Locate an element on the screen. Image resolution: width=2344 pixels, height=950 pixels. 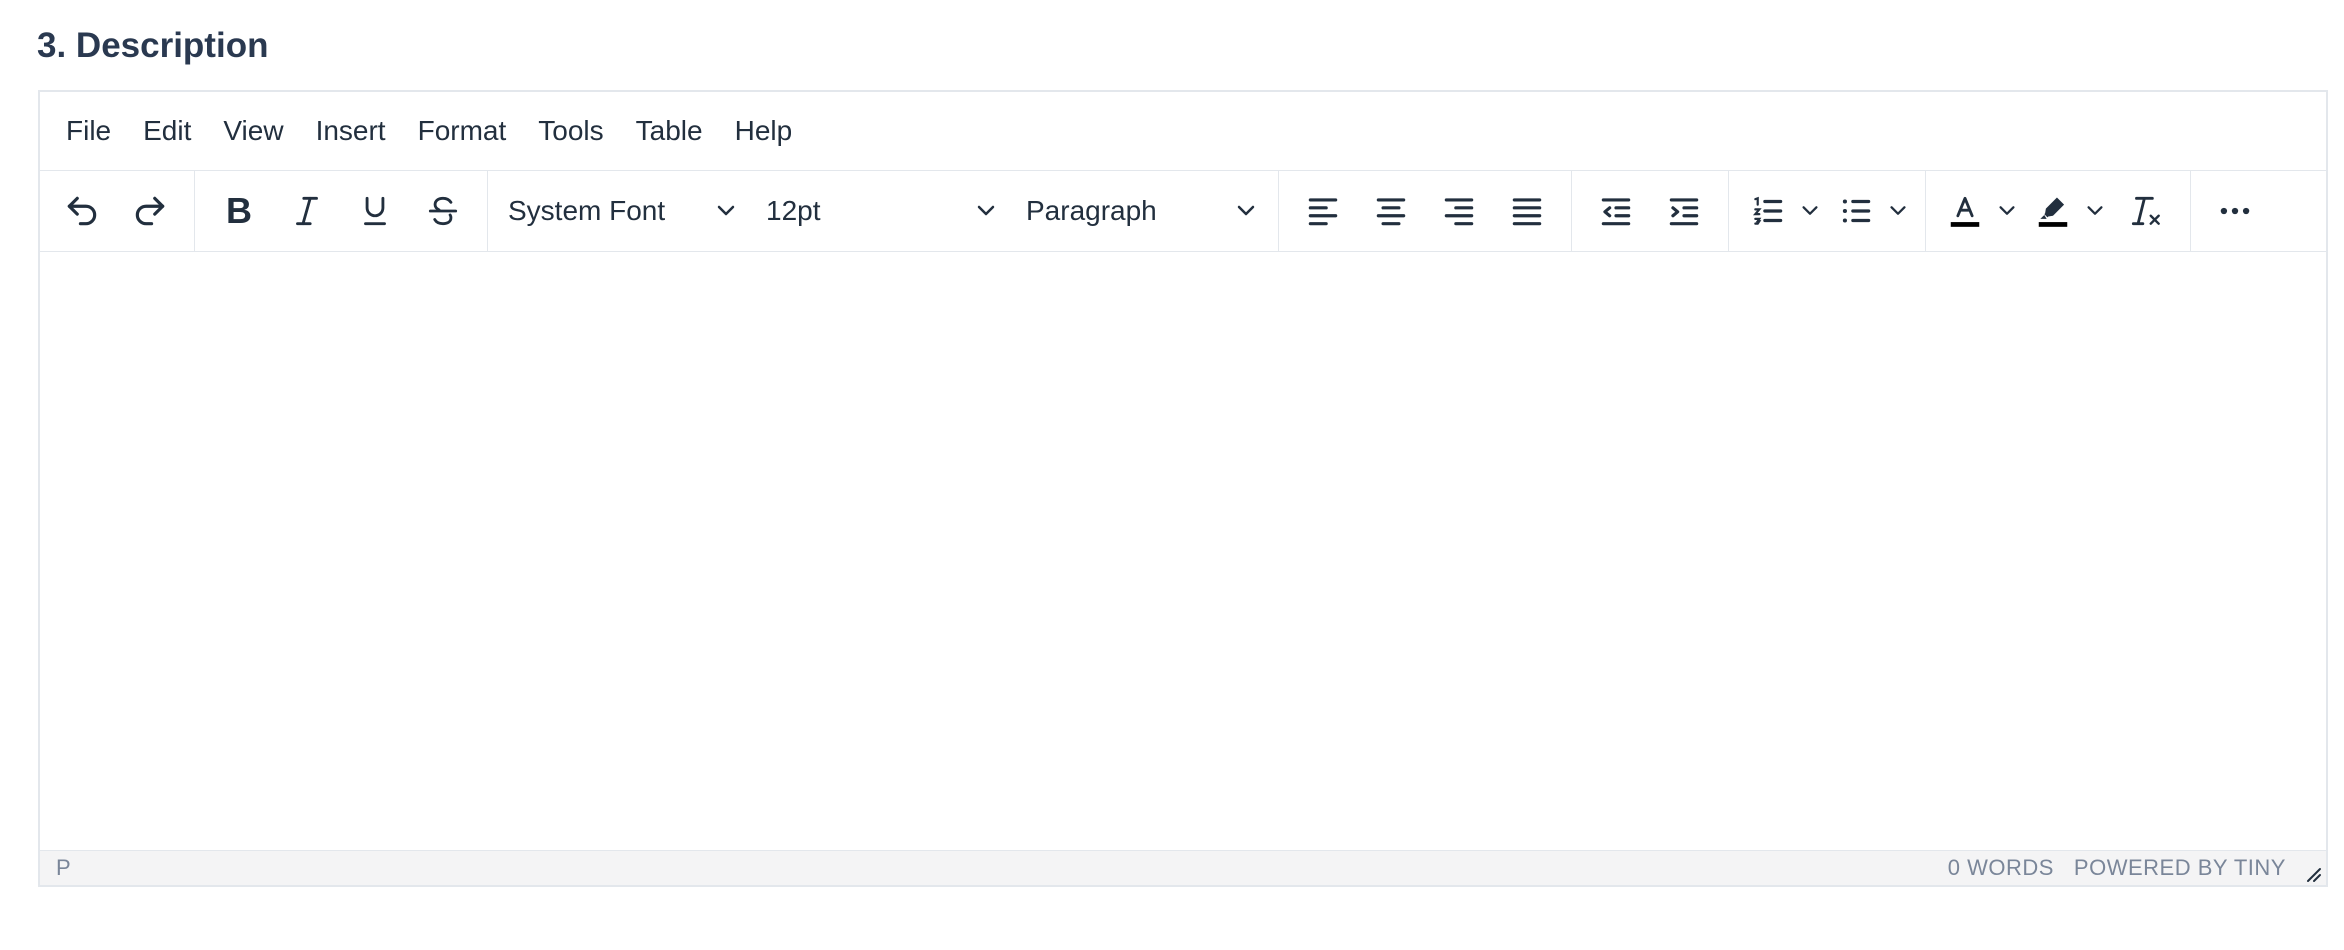
select-group: System Font 12pt Paragraph is located at coordinates (883, 211).